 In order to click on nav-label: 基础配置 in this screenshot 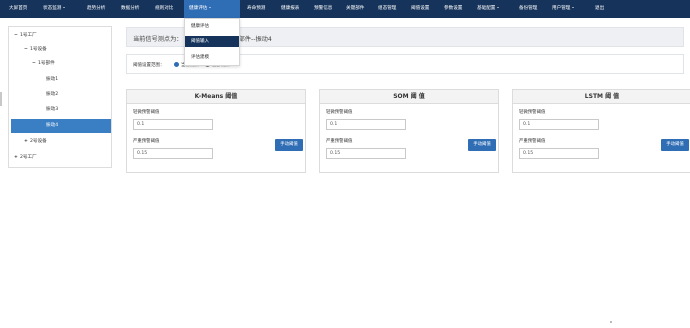, I will do `click(486, 8)`.